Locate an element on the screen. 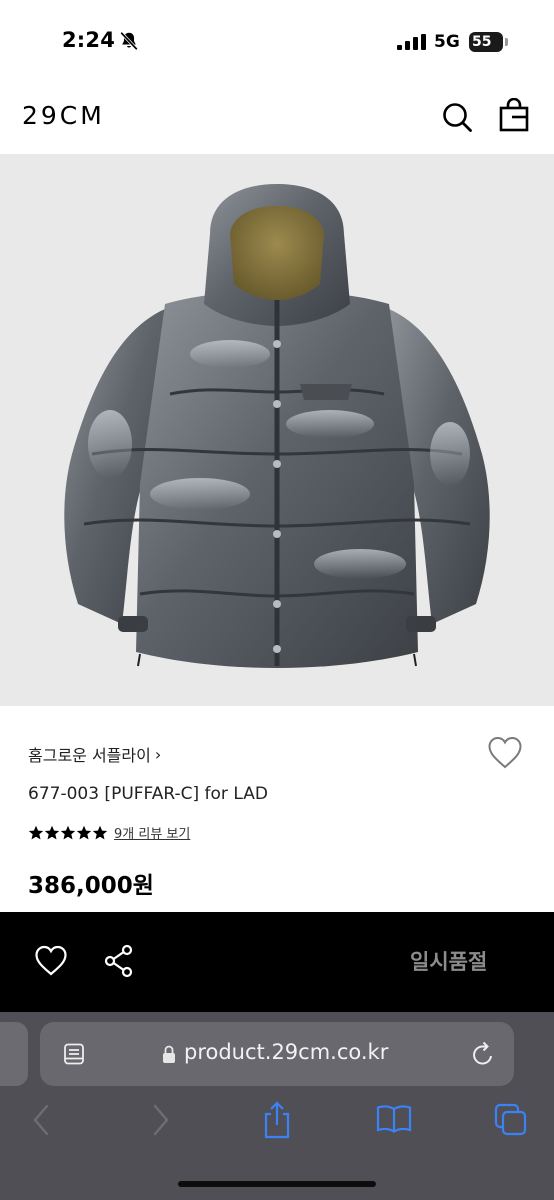 The height and width of the screenshot is (1200, 554). bell-slash-icon is located at coordinates (129, 41).